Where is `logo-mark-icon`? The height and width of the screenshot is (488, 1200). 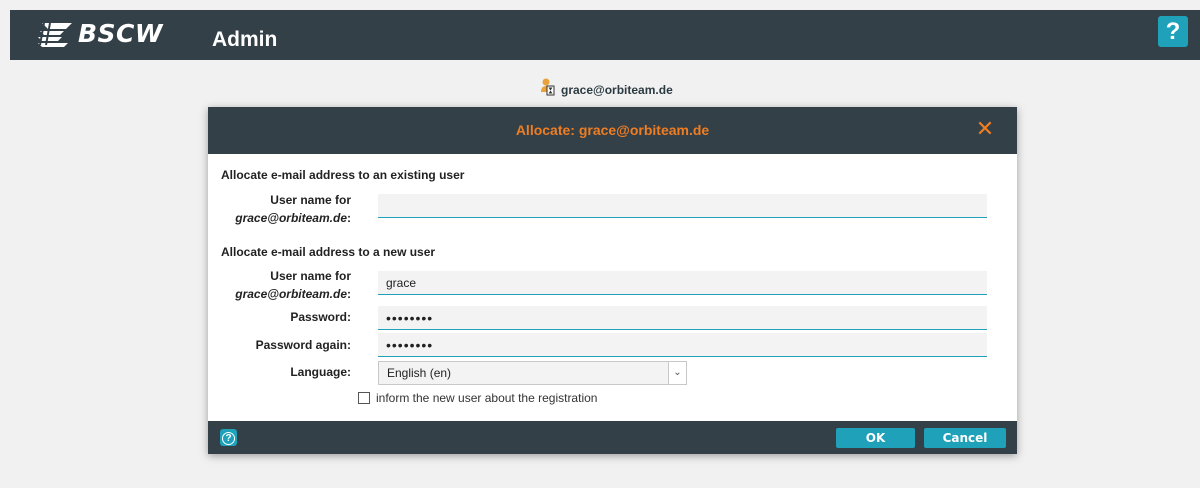
logo-mark-icon is located at coordinates (55, 34).